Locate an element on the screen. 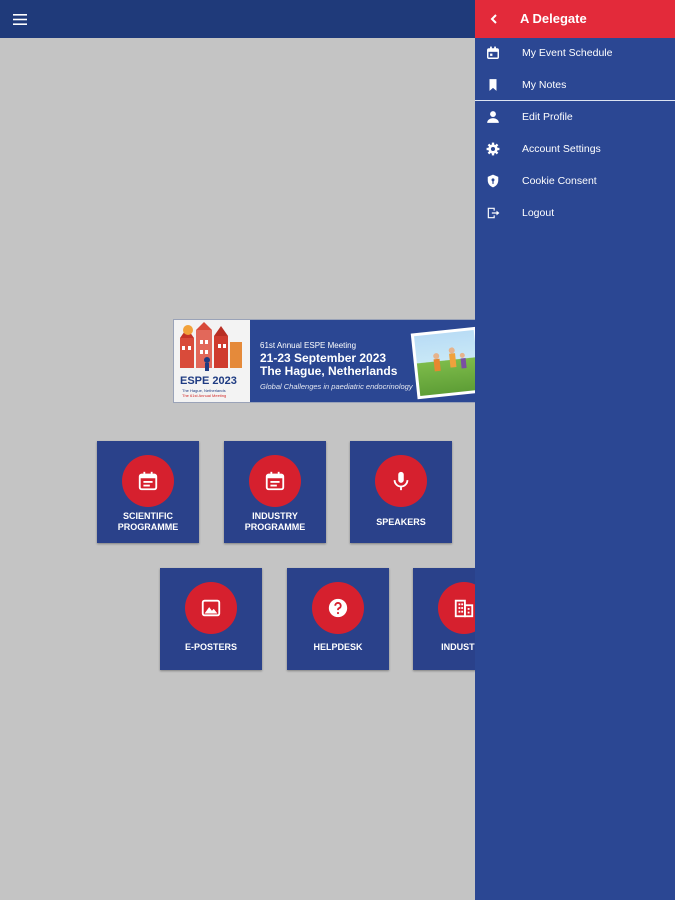 This screenshot has height=900, width=675. drawer-item-account-settings: Account Settings is located at coordinates (575, 149).